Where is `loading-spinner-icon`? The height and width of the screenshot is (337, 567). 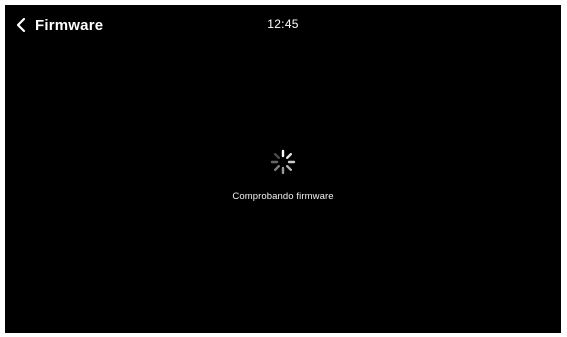
loading-spinner-icon is located at coordinates (283, 162).